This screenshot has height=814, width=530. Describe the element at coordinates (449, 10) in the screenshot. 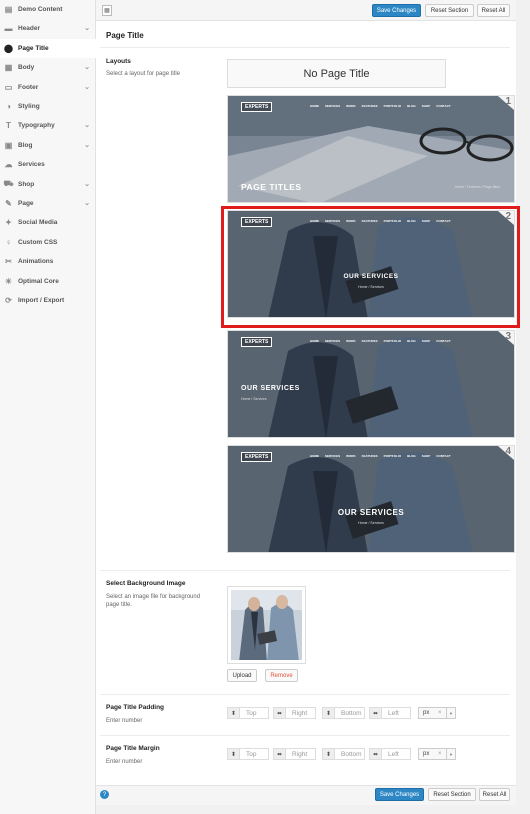

I see `reset-section-button: Reset Section` at that location.